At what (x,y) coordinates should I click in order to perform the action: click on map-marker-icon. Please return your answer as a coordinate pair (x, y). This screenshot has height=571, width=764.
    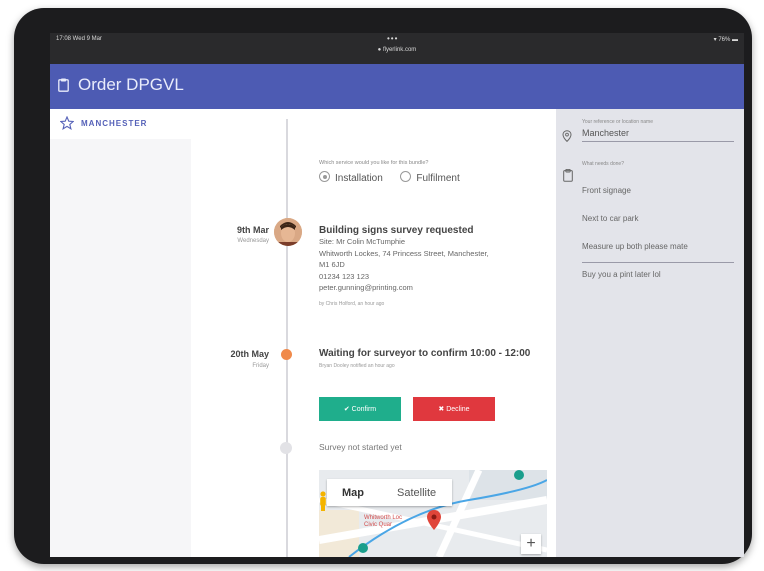
    Looking at the image, I should click on (434, 520).